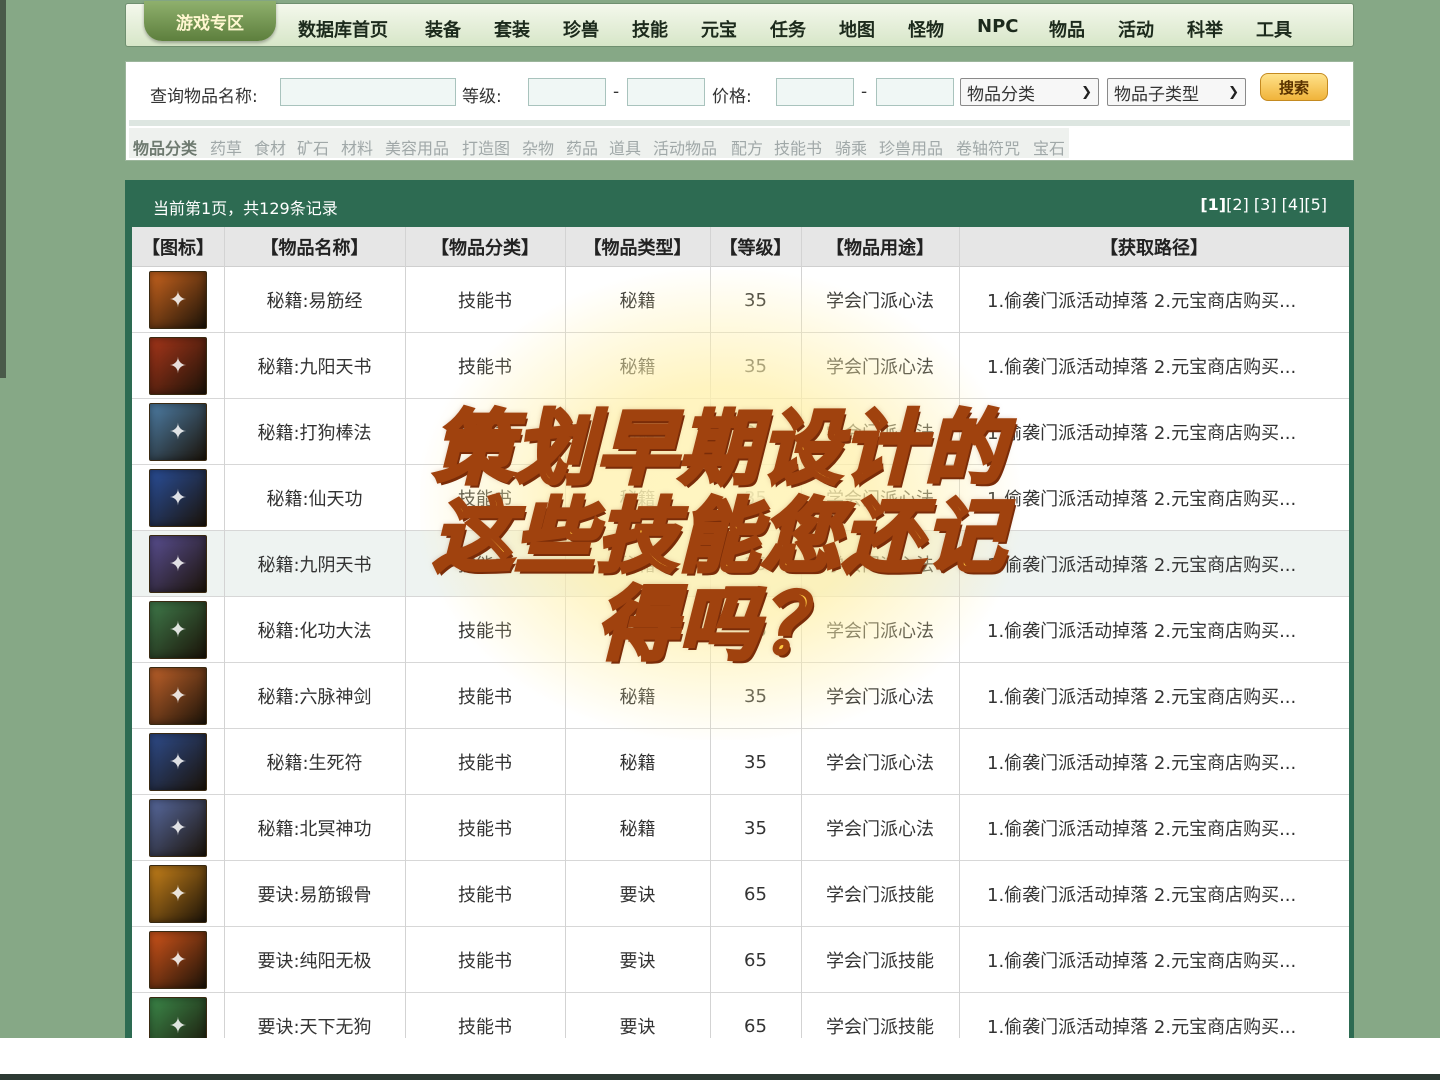 This screenshot has width=1440, height=1080. I want to click on item-category-select-value: 物品分类, so click(1001, 94).